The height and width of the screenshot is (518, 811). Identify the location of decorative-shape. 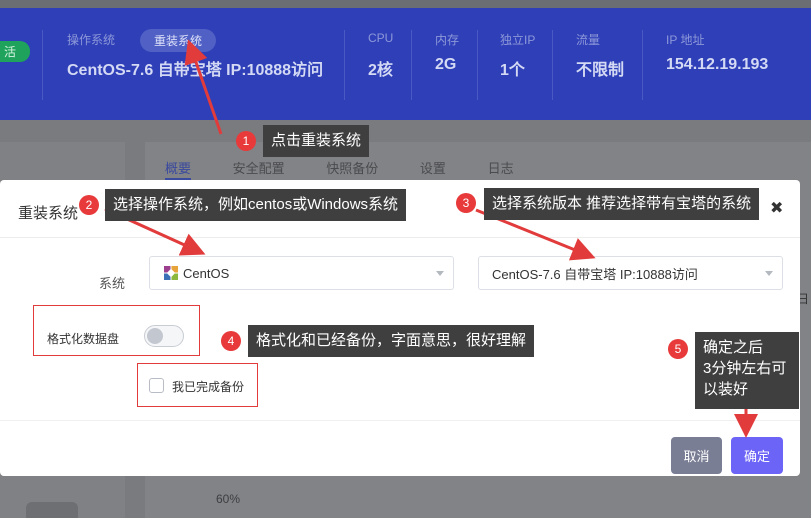
(52, 510).